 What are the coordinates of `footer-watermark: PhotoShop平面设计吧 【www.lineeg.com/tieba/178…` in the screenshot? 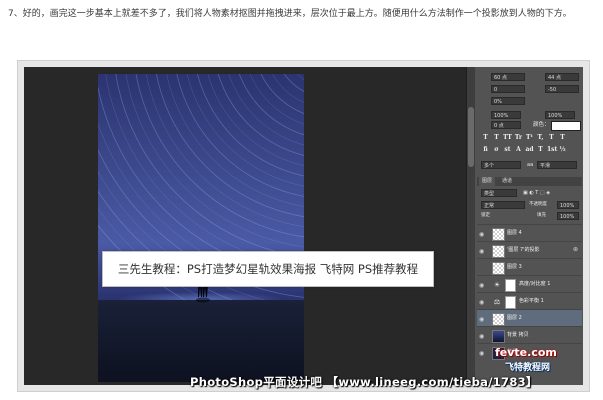 It's located at (364, 382).